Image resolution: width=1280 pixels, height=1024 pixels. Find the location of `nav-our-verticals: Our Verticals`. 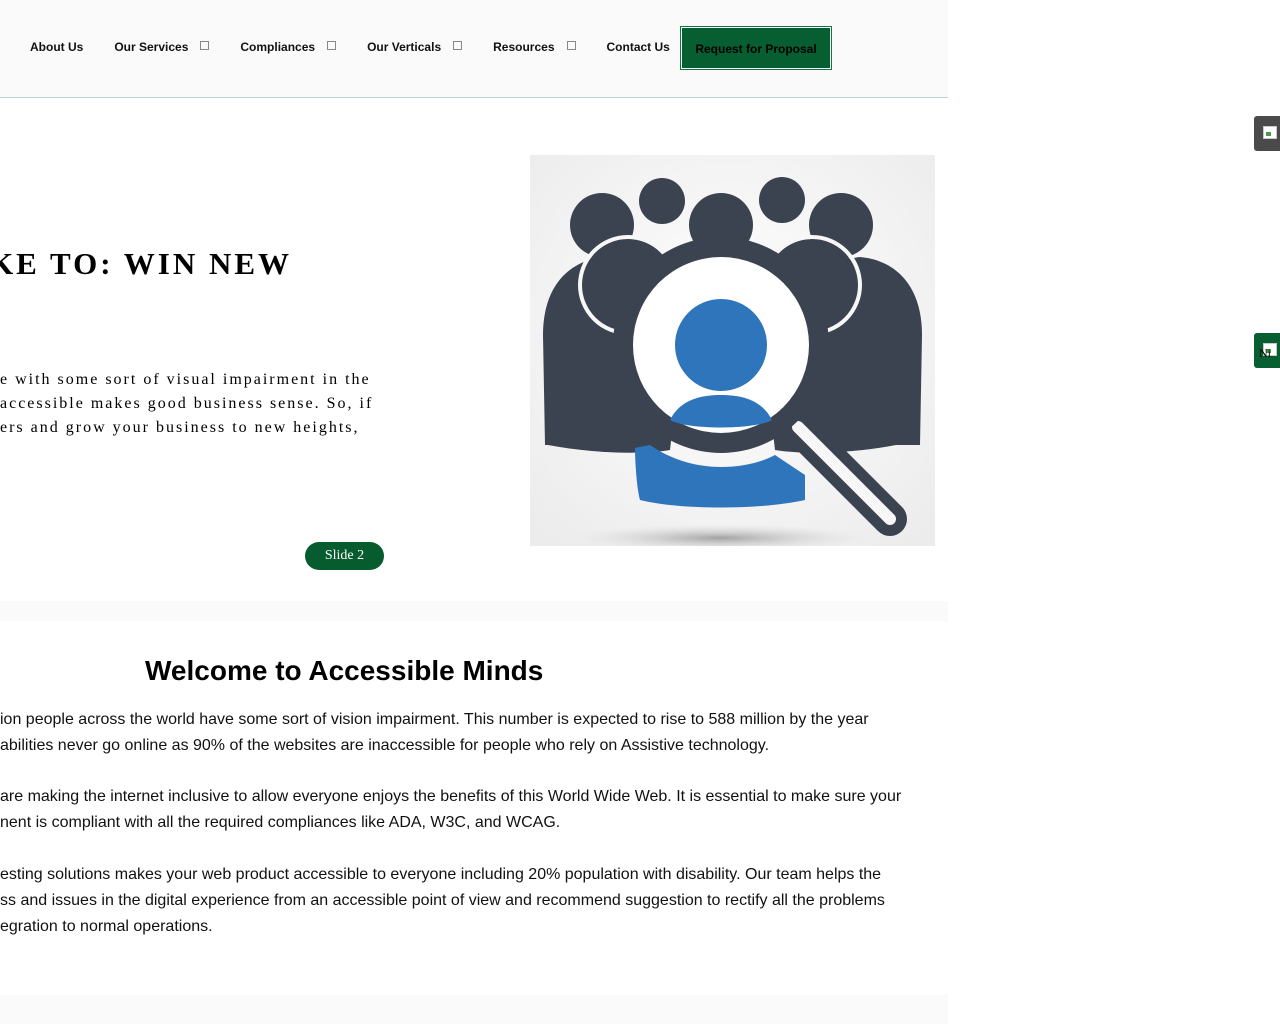

nav-our-verticals: Our Verticals is located at coordinates (415, 47).